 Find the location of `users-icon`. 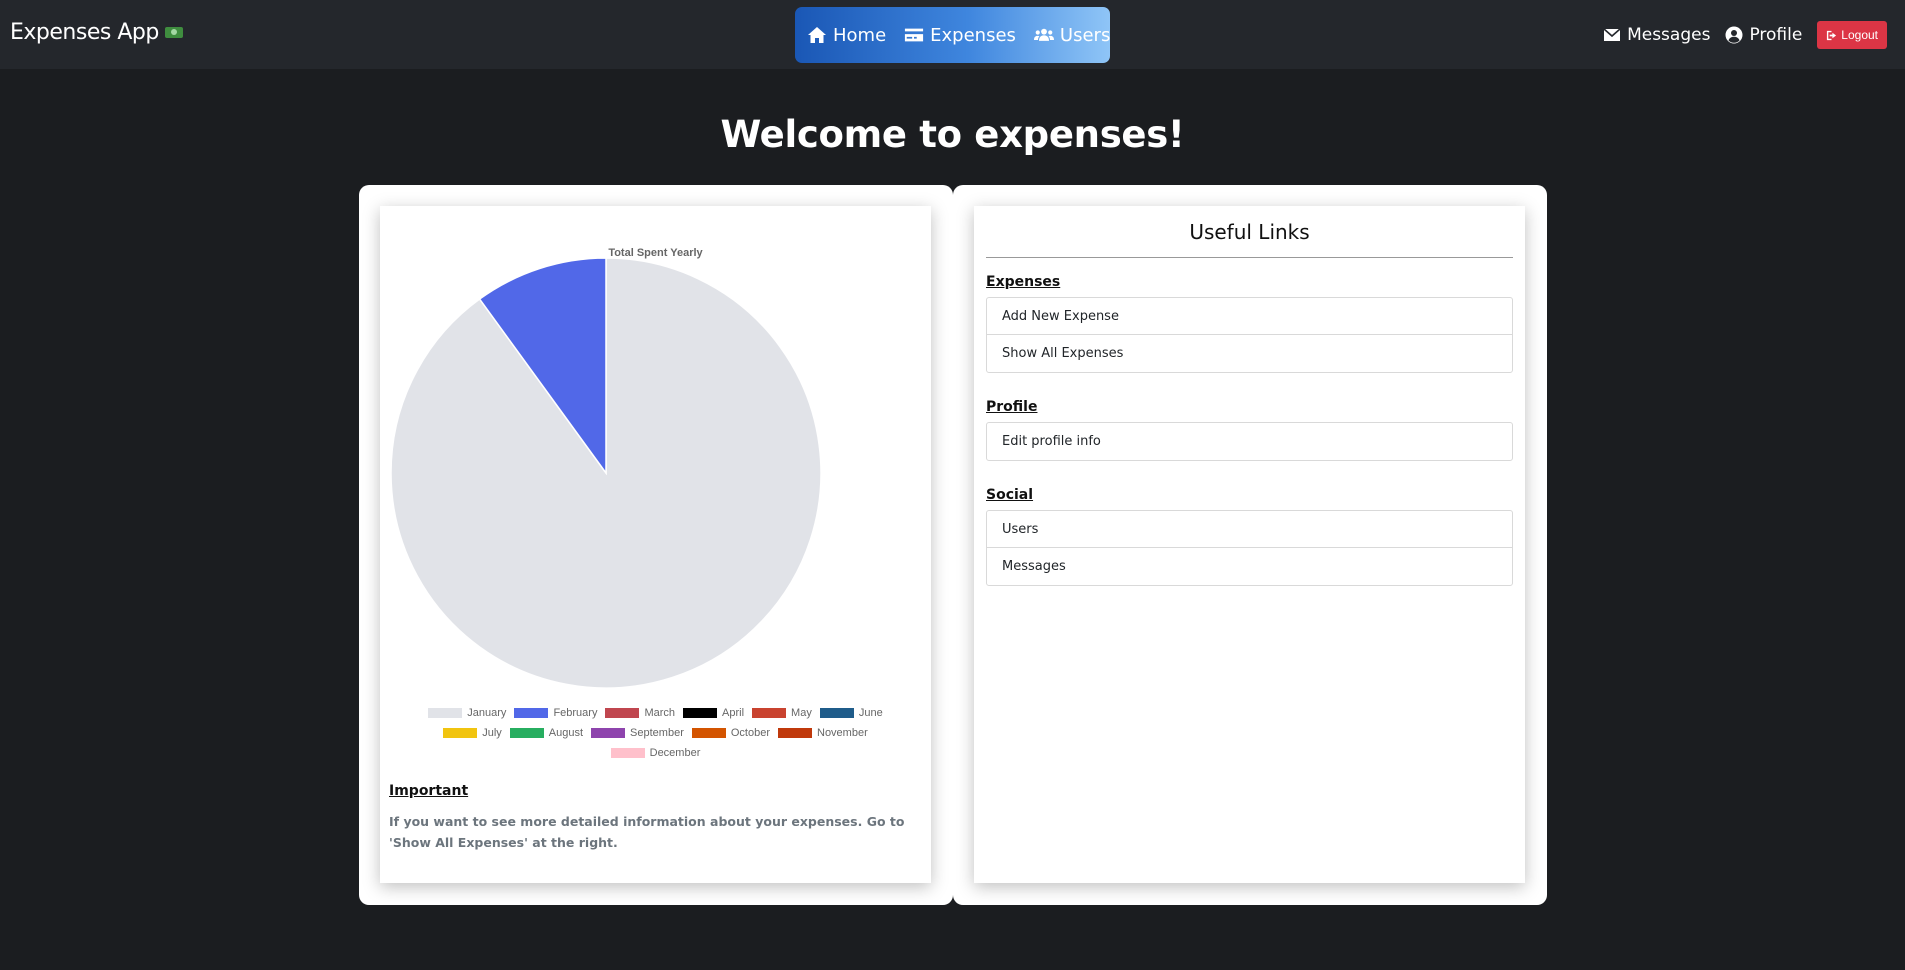

users-icon is located at coordinates (1043, 34).